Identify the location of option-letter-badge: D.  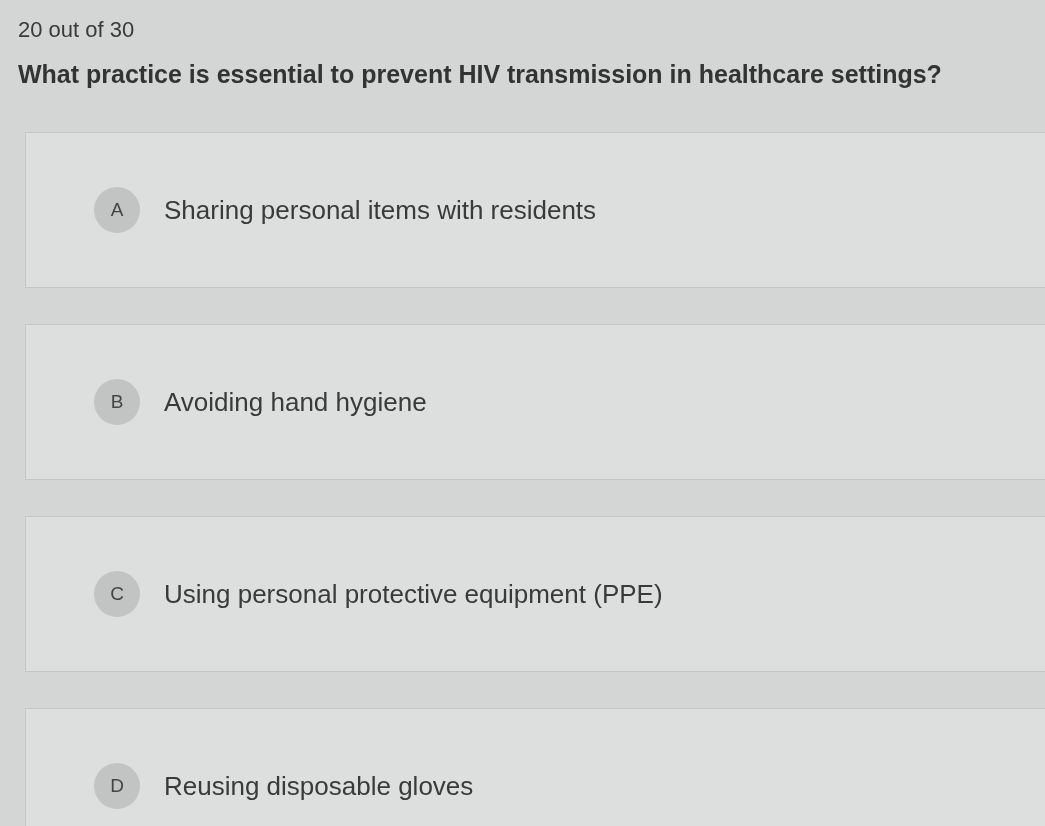
(117, 786).